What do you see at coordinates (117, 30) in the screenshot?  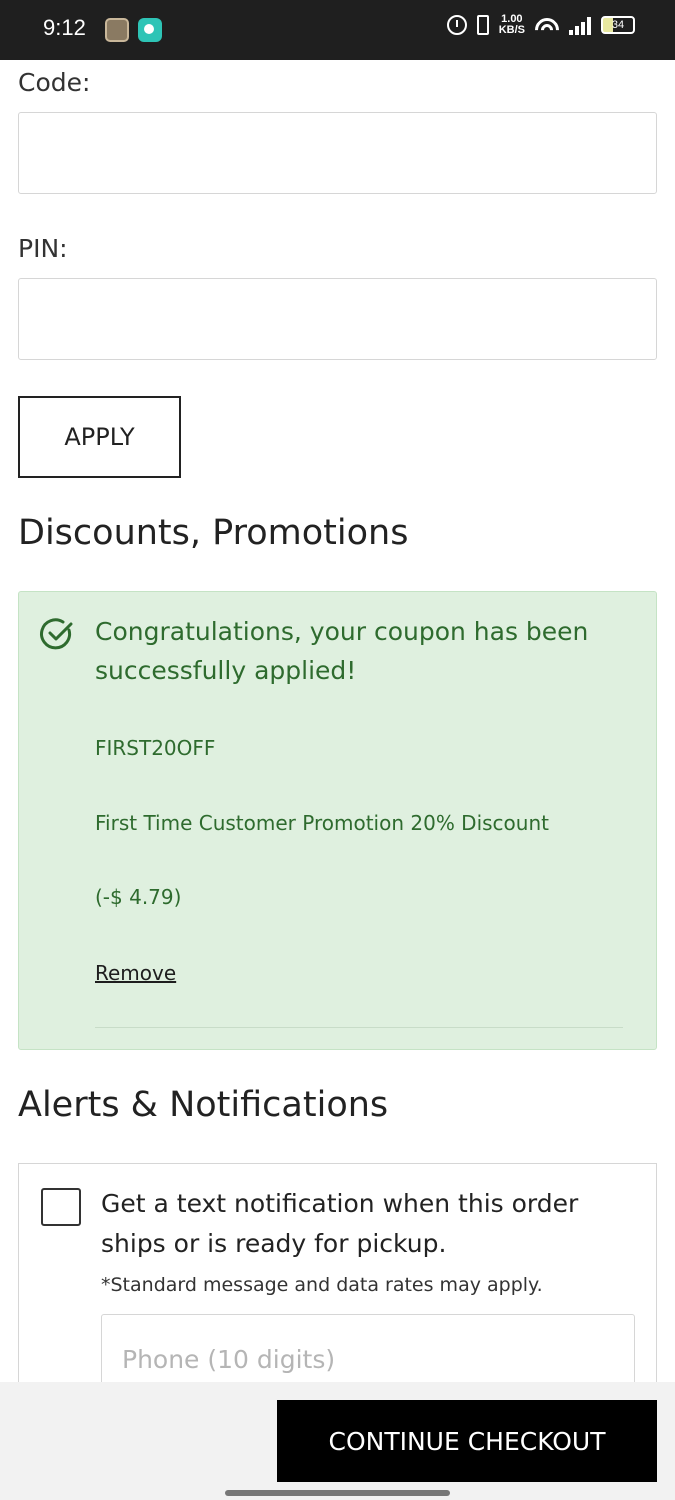 I see `photo-app-icon` at bounding box center [117, 30].